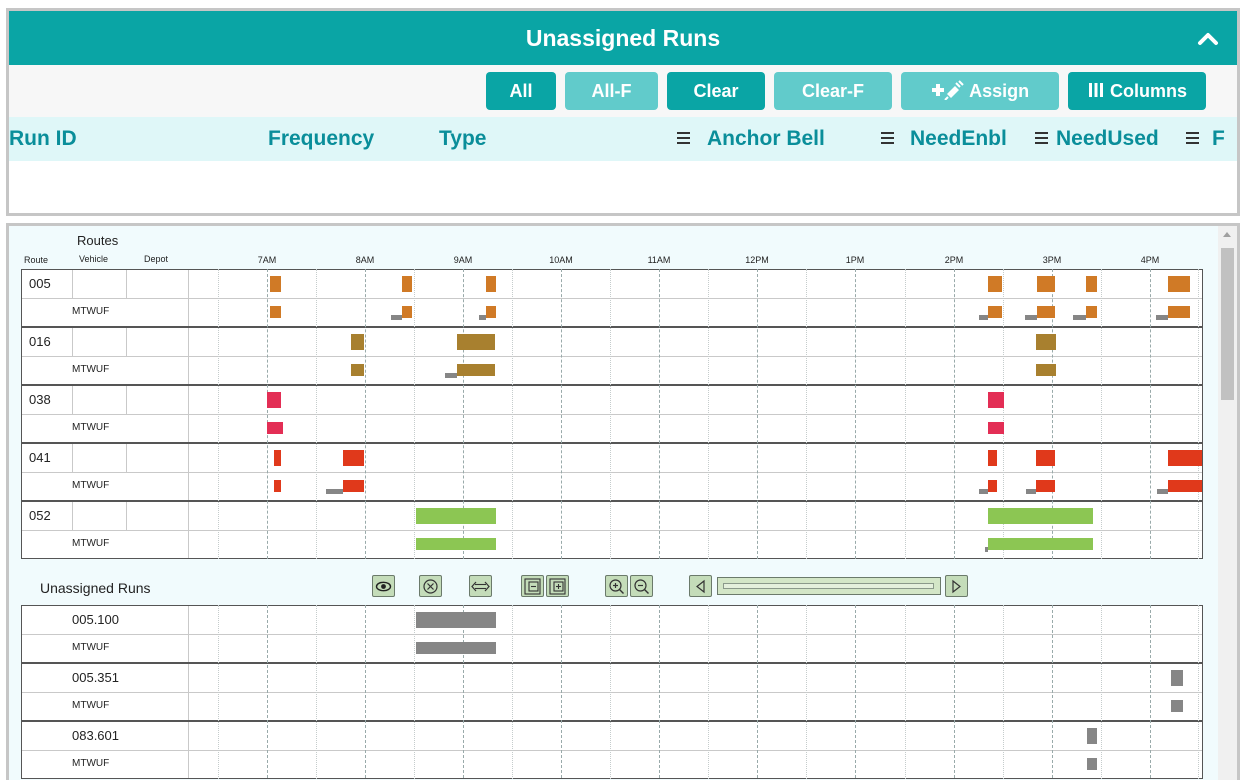 The image size is (1245, 780). What do you see at coordinates (430, 586) in the screenshot?
I see `cancel-circle-icon` at bounding box center [430, 586].